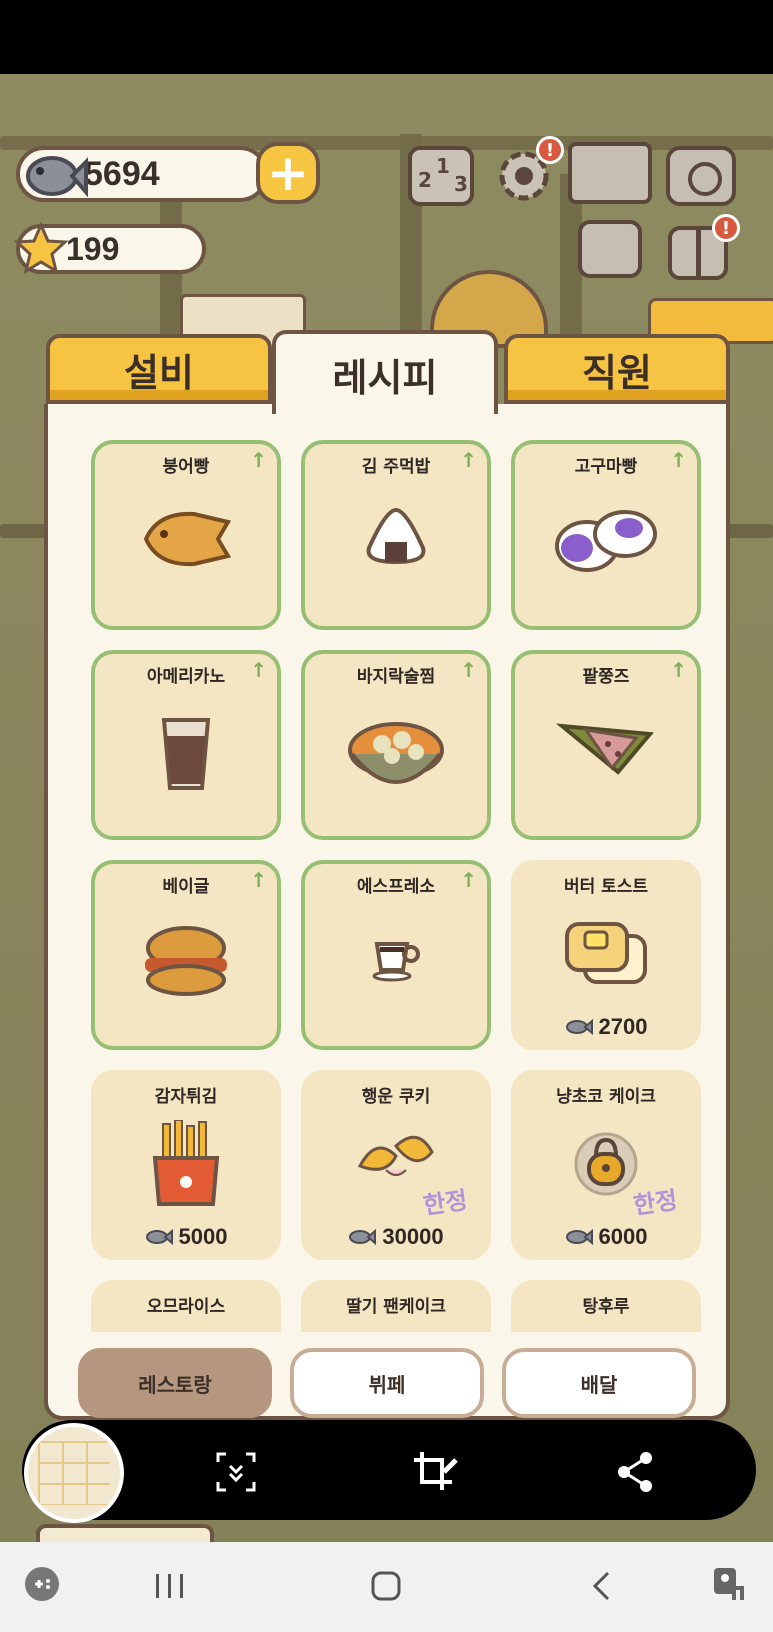 The height and width of the screenshot is (1632, 773). I want to click on tab-equipment: 설비, so click(159, 369).